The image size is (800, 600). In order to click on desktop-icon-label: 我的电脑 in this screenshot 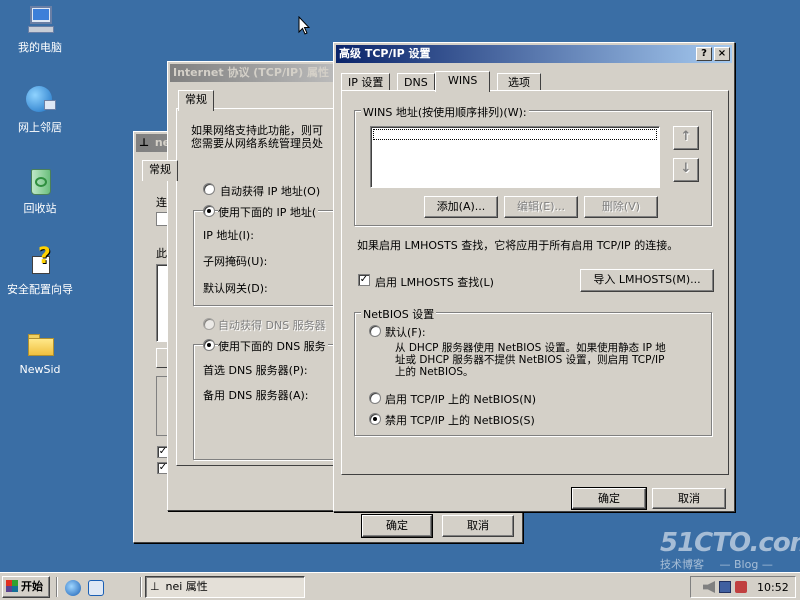, I will do `click(40, 47)`.